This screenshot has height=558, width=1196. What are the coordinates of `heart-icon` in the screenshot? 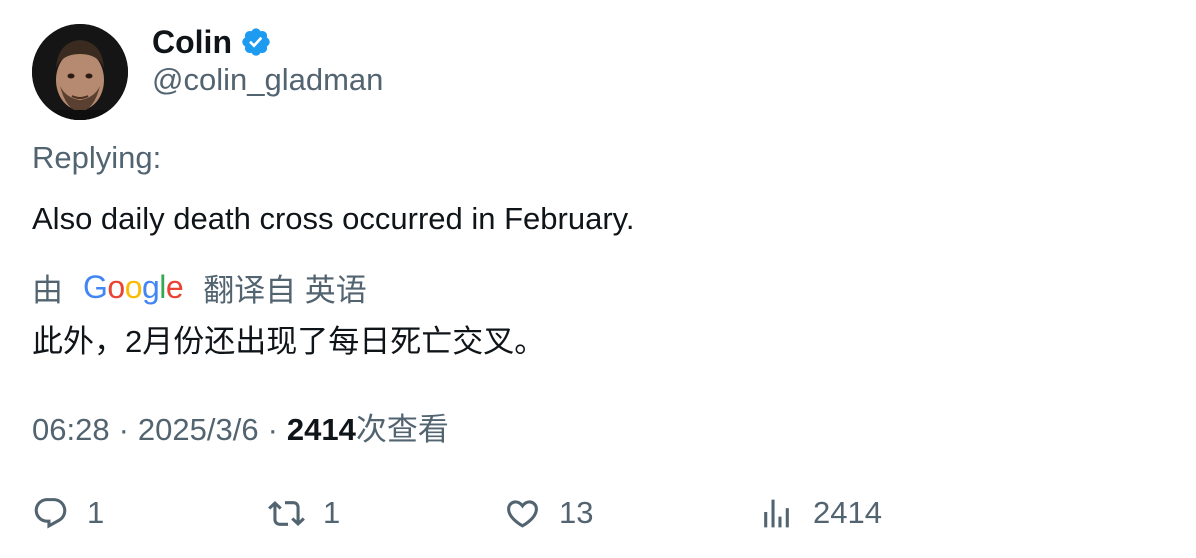 It's located at (522, 513).